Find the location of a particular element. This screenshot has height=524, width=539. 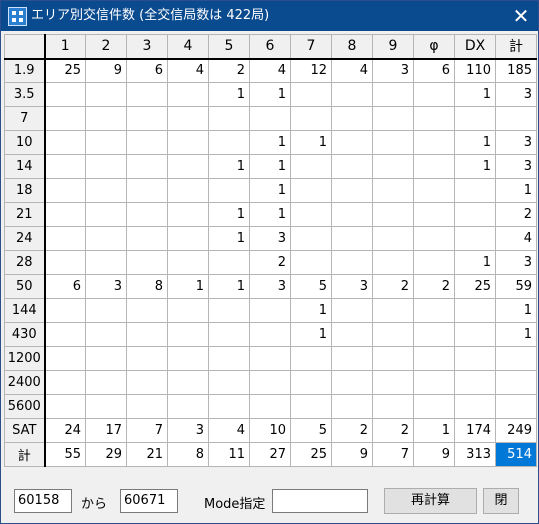

row-header: SAT is located at coordinates (25, 430).